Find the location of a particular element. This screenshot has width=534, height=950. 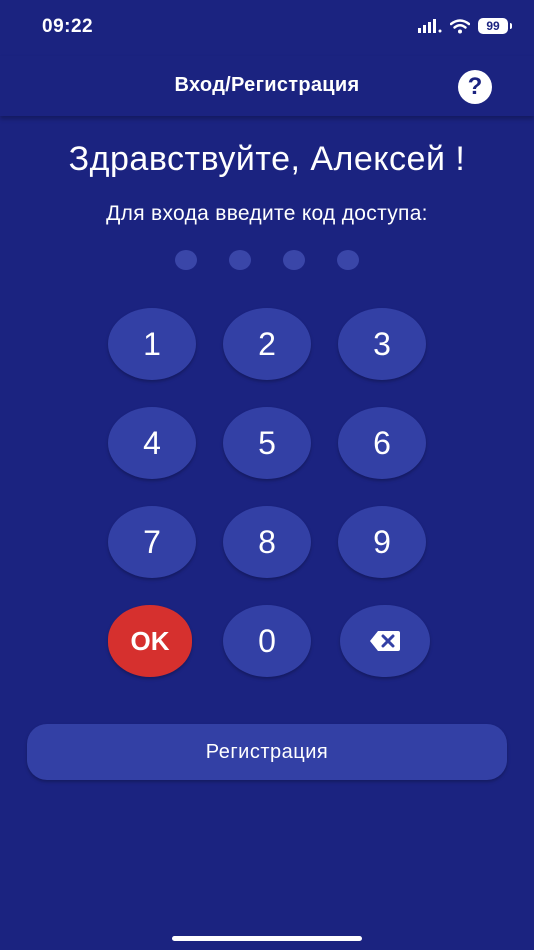

status-bar: 09:22 99 is located at coordinates (267, 28).